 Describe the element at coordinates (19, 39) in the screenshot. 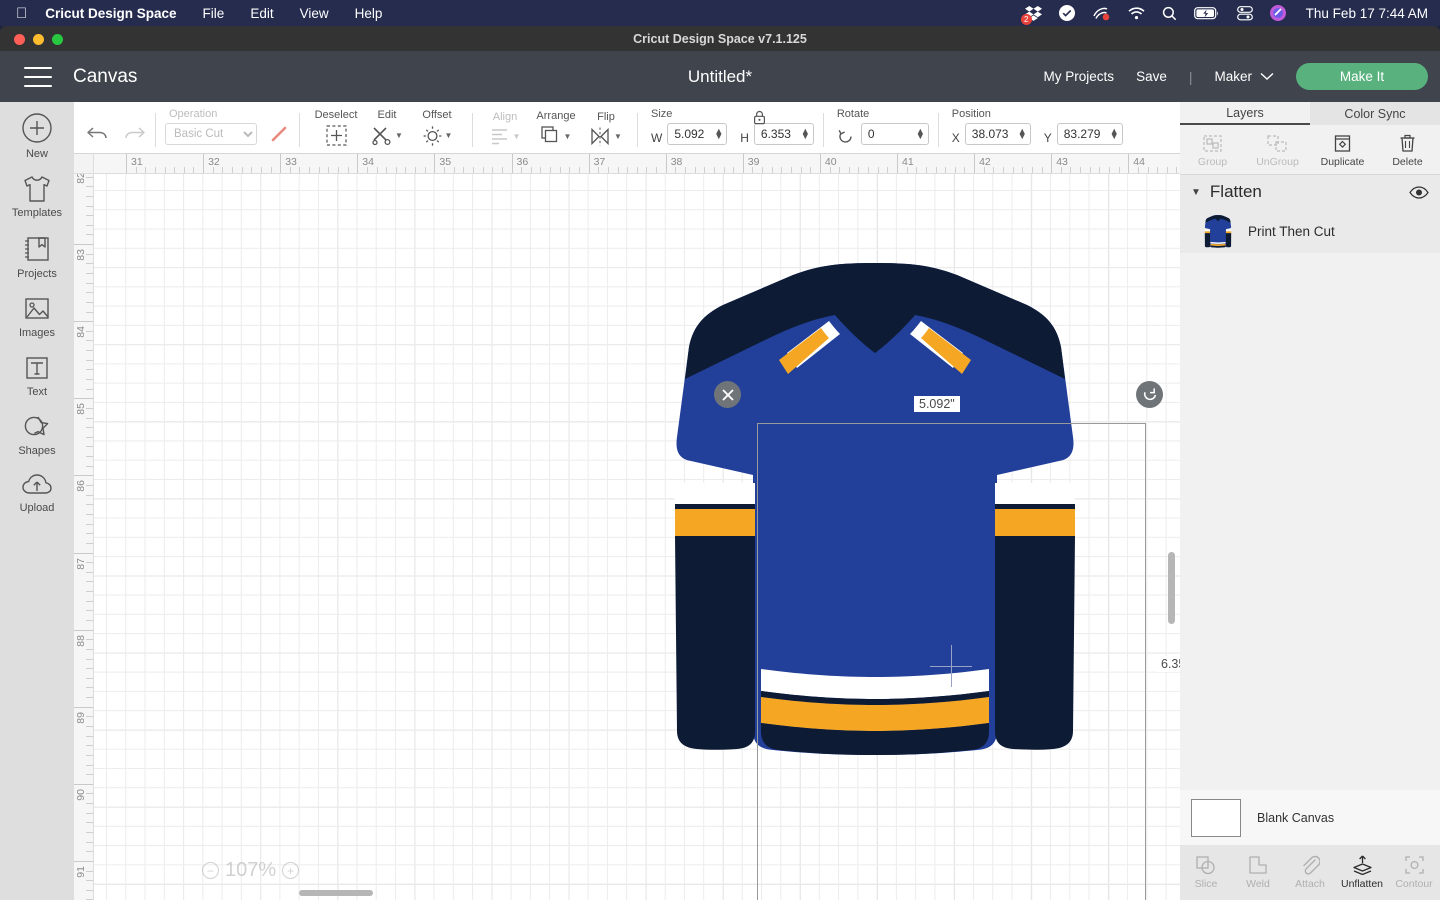

I see `window-close-button` at that location.